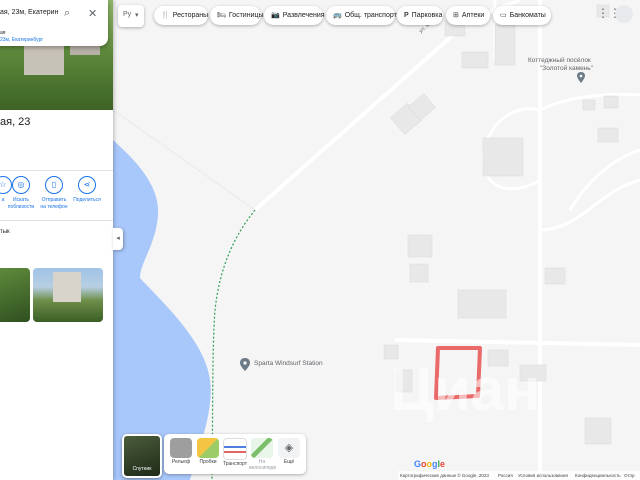 This screenshot has height=480, width=640. Describe the element at coordinates (456, 15) in the screenshot. I see `pharmacy-icon: ⊞` at that location.